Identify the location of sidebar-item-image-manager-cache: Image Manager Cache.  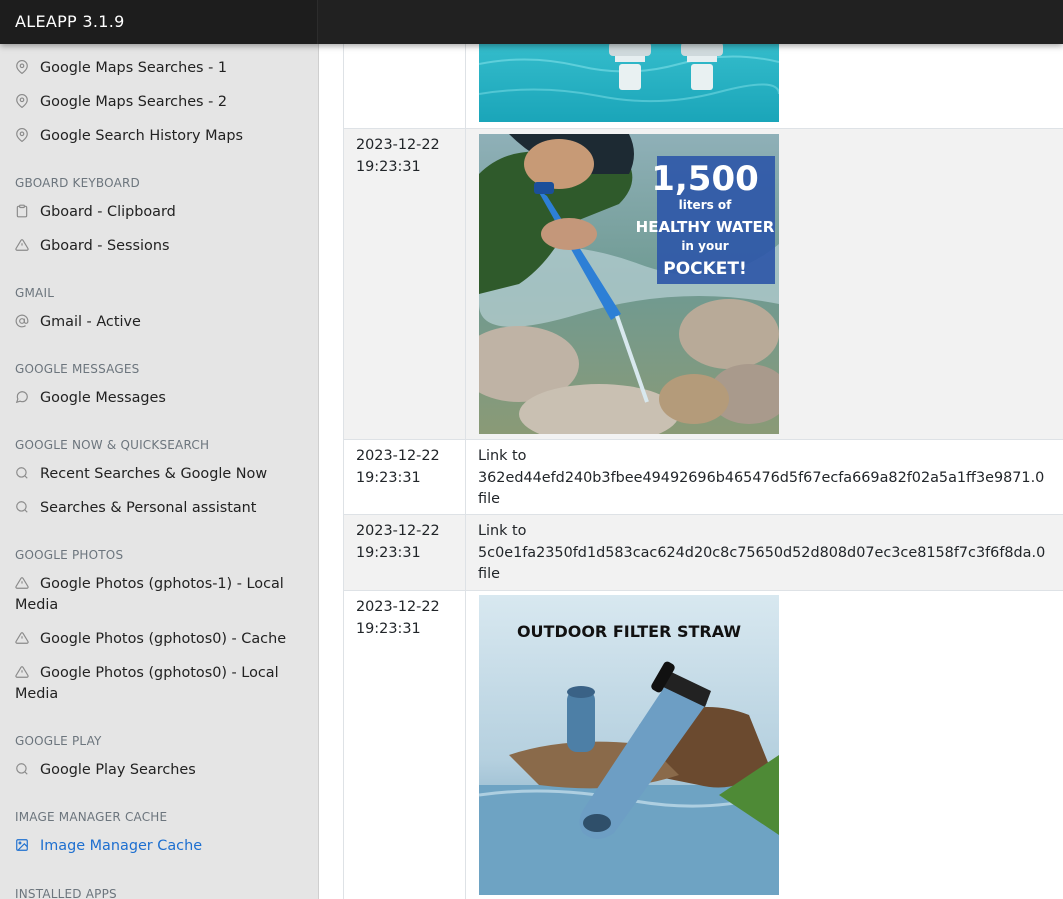
(162, 846).